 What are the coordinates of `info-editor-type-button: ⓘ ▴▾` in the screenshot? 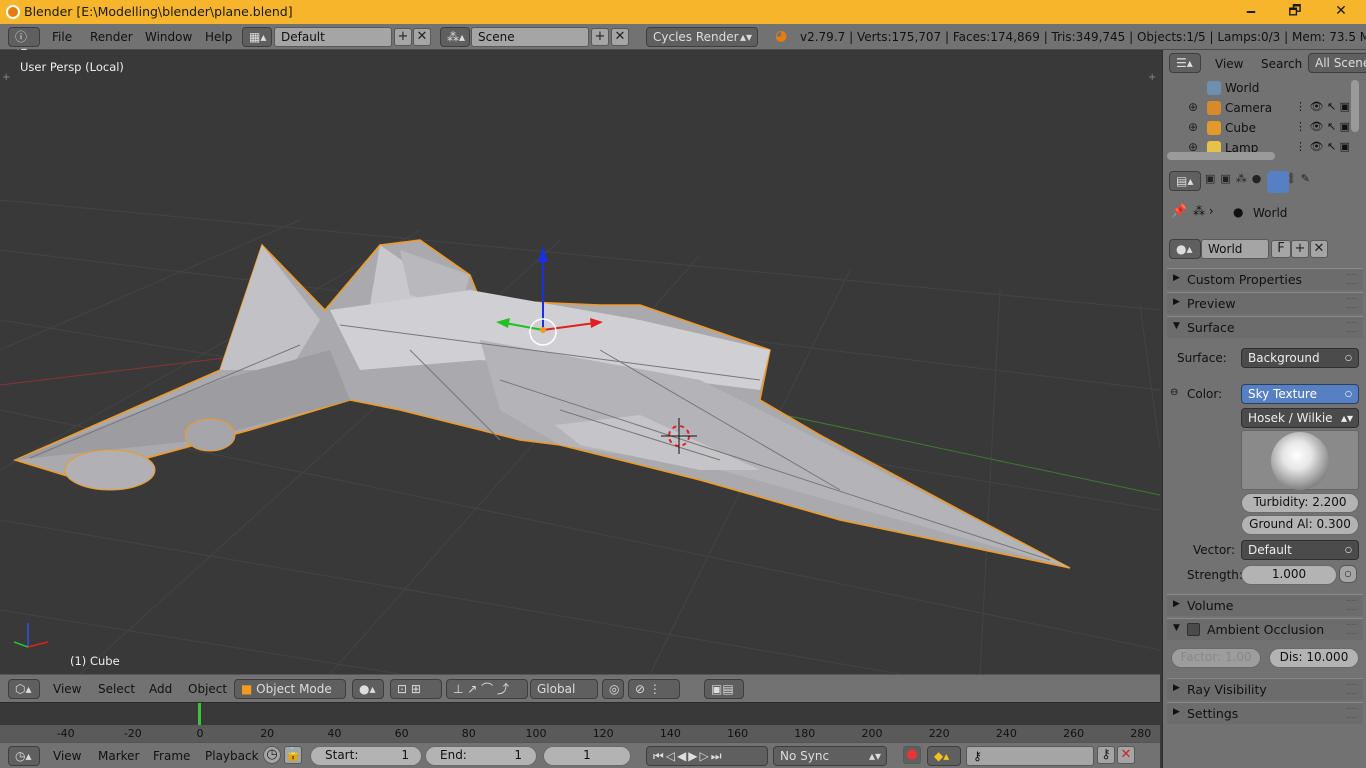 It's located at (24, 42).